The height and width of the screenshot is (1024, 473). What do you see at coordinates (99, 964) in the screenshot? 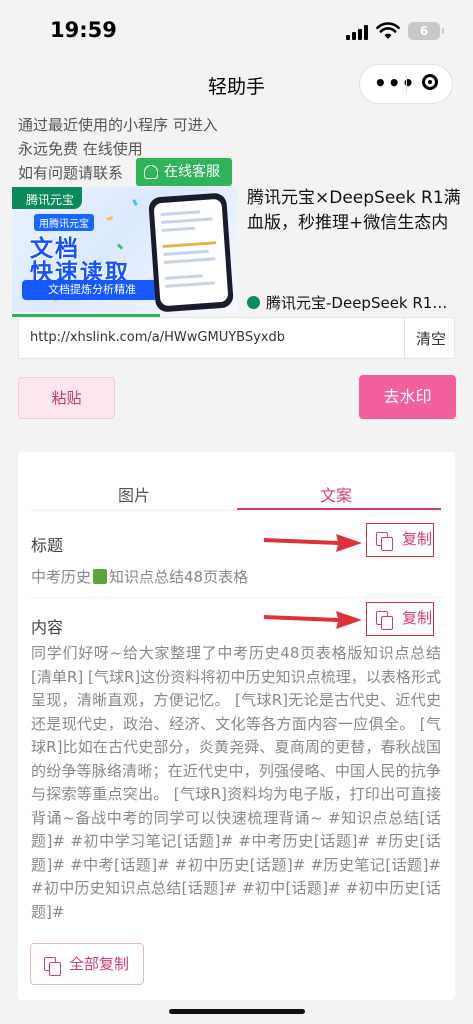
I see `copy-all-label: 全部复制` at bounding box center [99, 964].